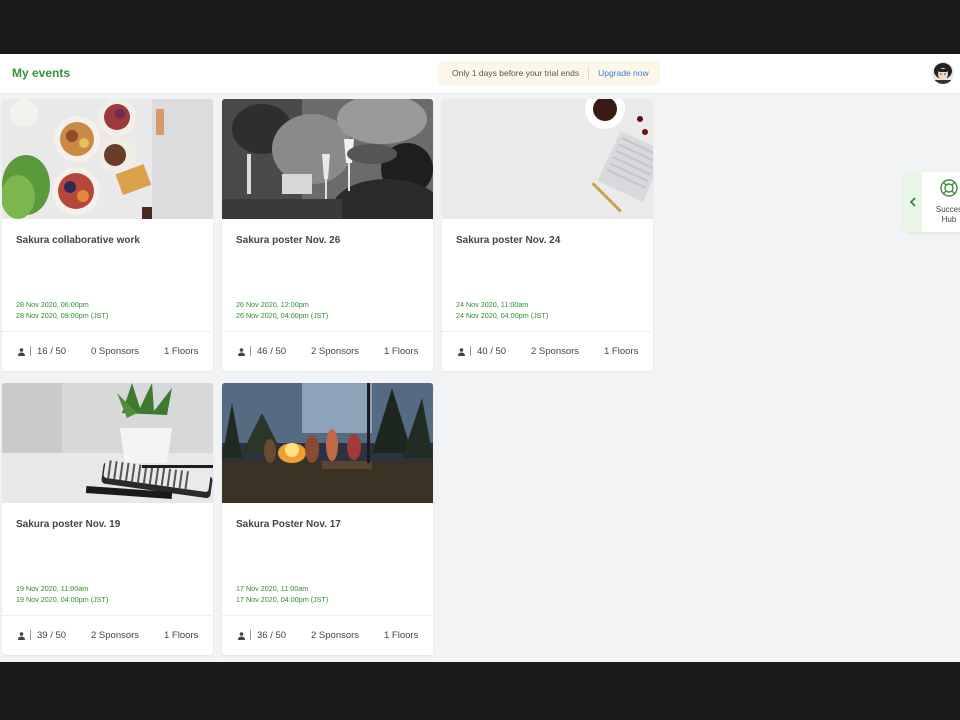 This screenshot has height=720, width=960. I want to click on event-stats: 46 / 50 2 Sponsors 1 Floors, so click(327, 351).